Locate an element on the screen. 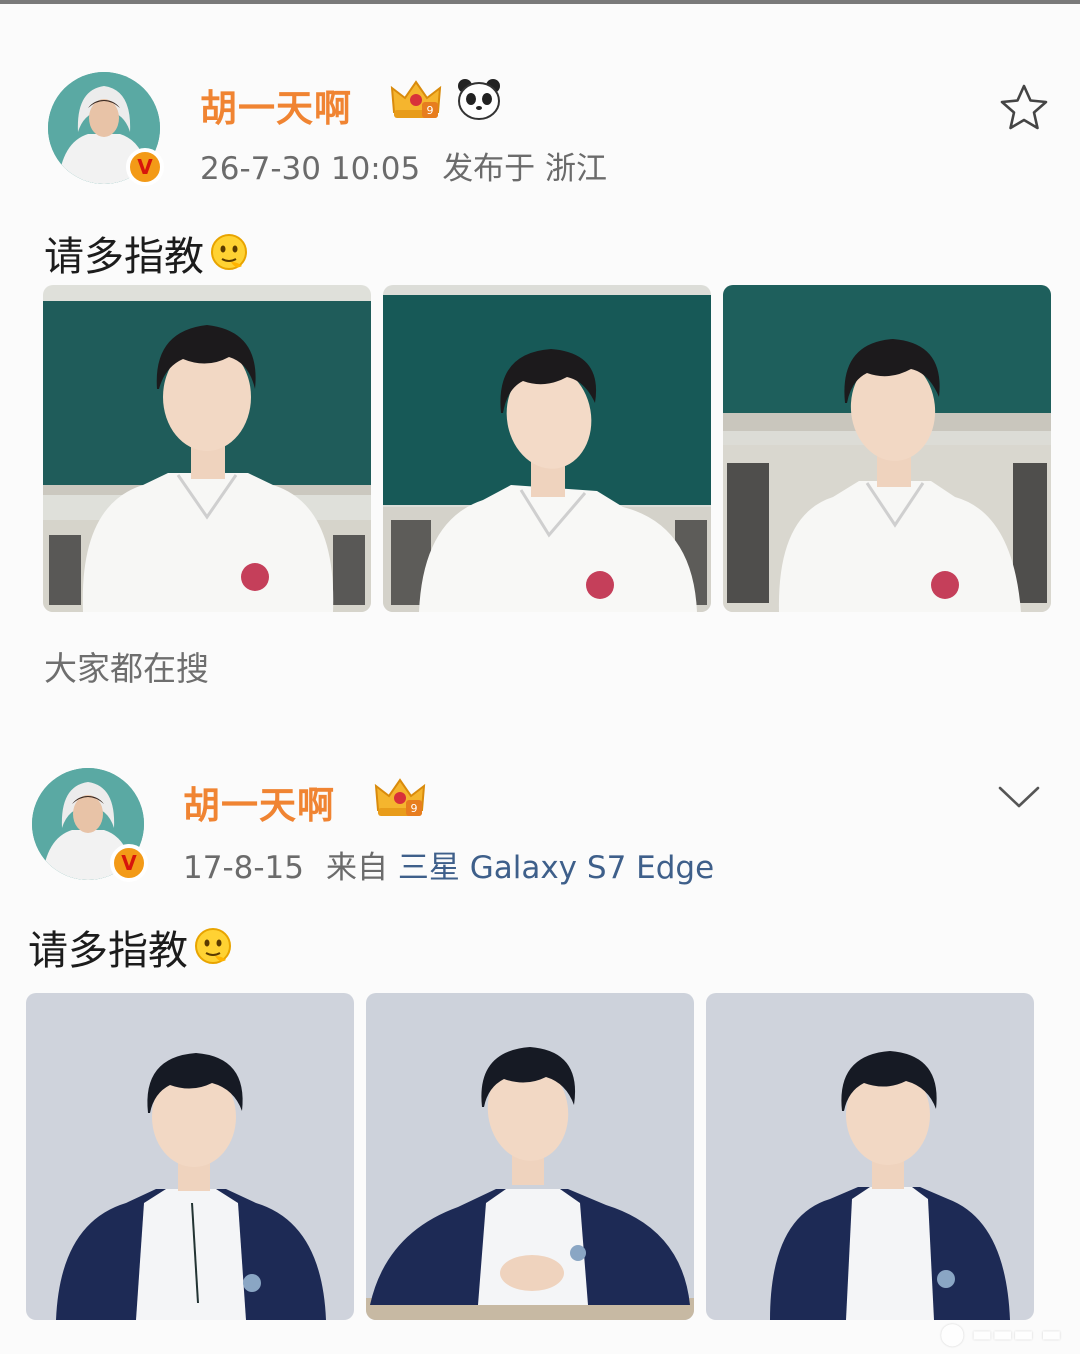 The image size is (1080, 1354). device-source-link: 三星 Galaxy S7 Edge is located at coordinates (556, 868).